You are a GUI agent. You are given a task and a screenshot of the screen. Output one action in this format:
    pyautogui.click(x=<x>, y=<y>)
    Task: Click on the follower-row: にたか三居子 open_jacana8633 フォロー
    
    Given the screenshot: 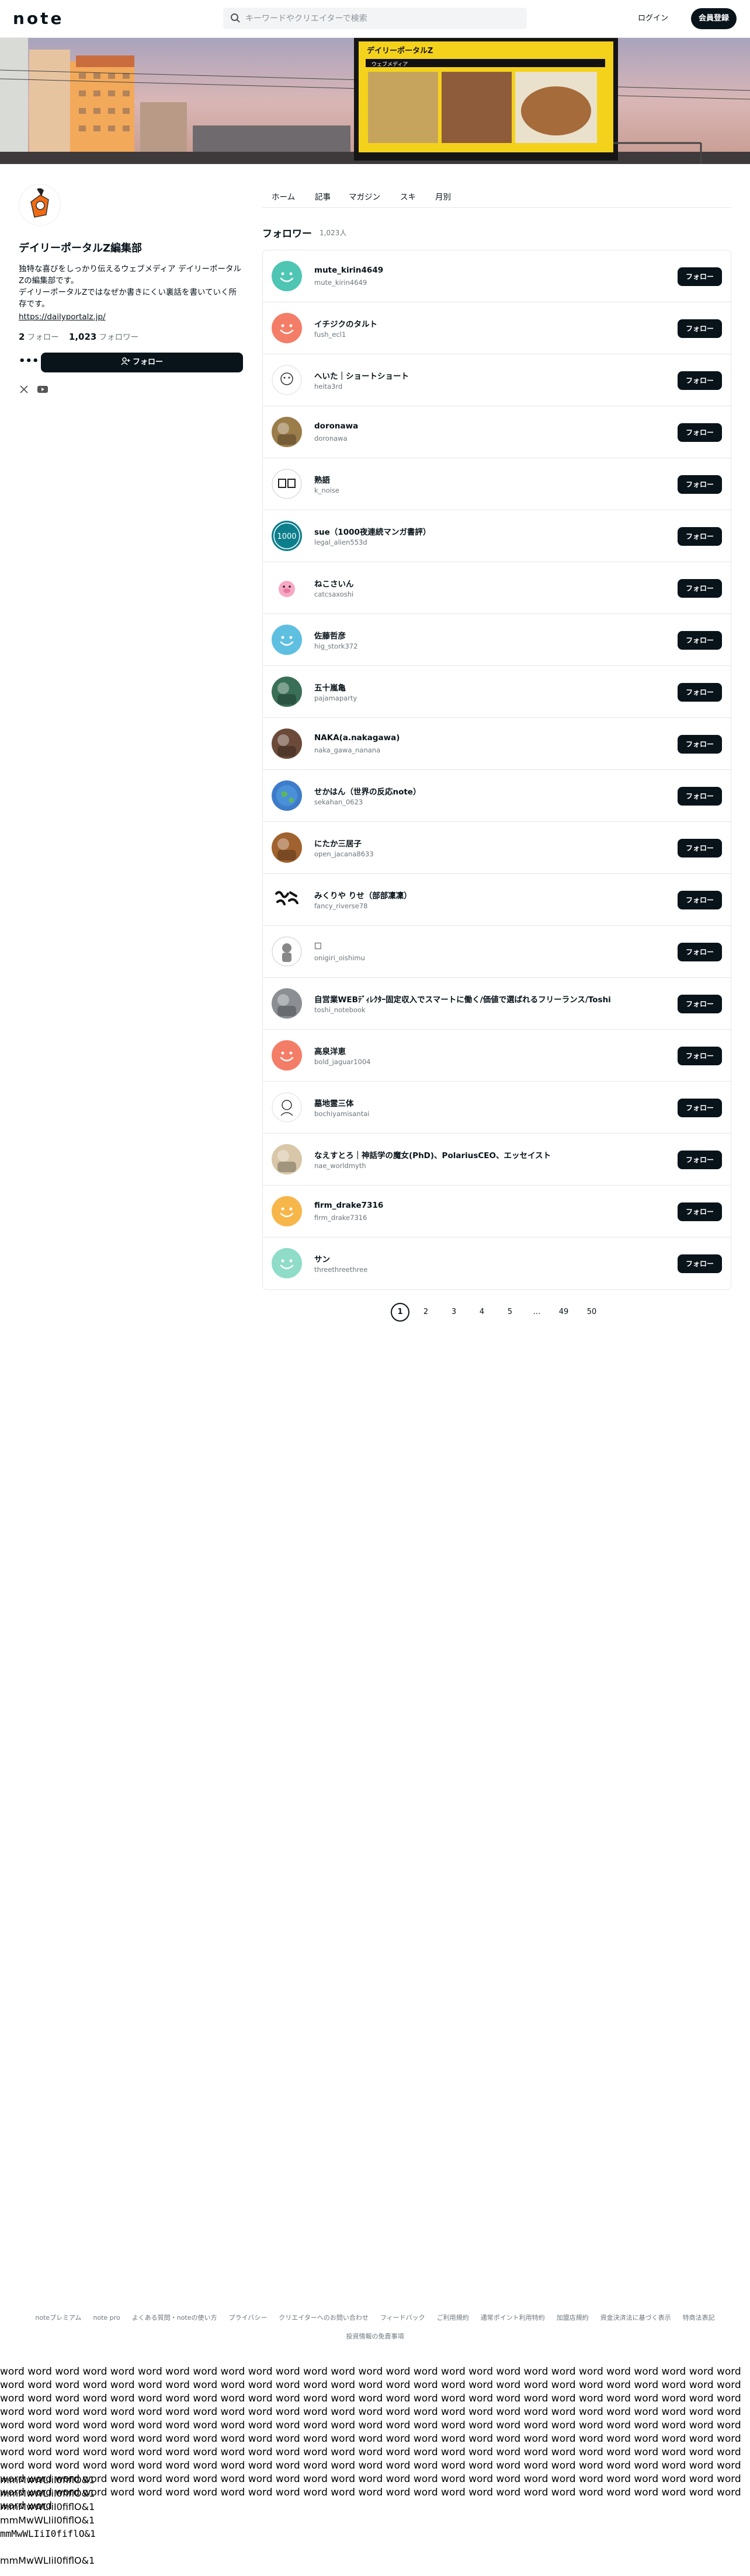 What is the action you would take?
    pyautogui.click(x=497, y=848)
    